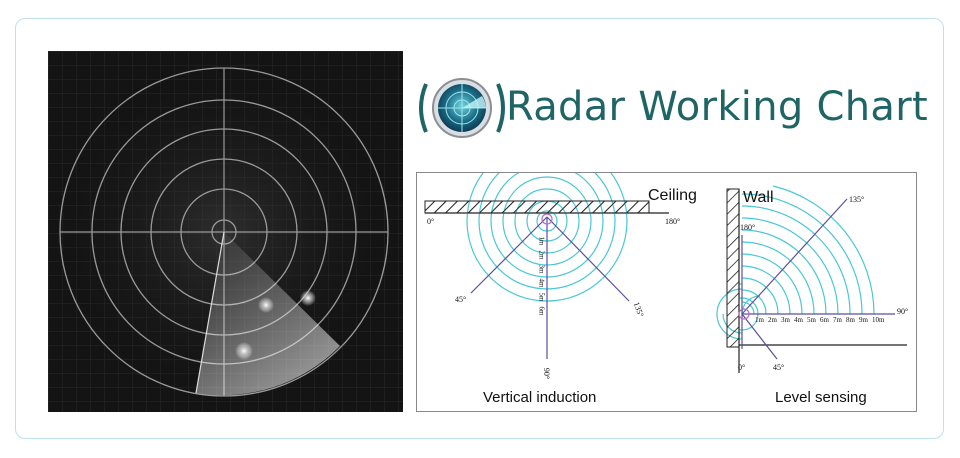 The width and height of the screenshot is (960, 458). I want to click on radar-icon, so click(462, 108).